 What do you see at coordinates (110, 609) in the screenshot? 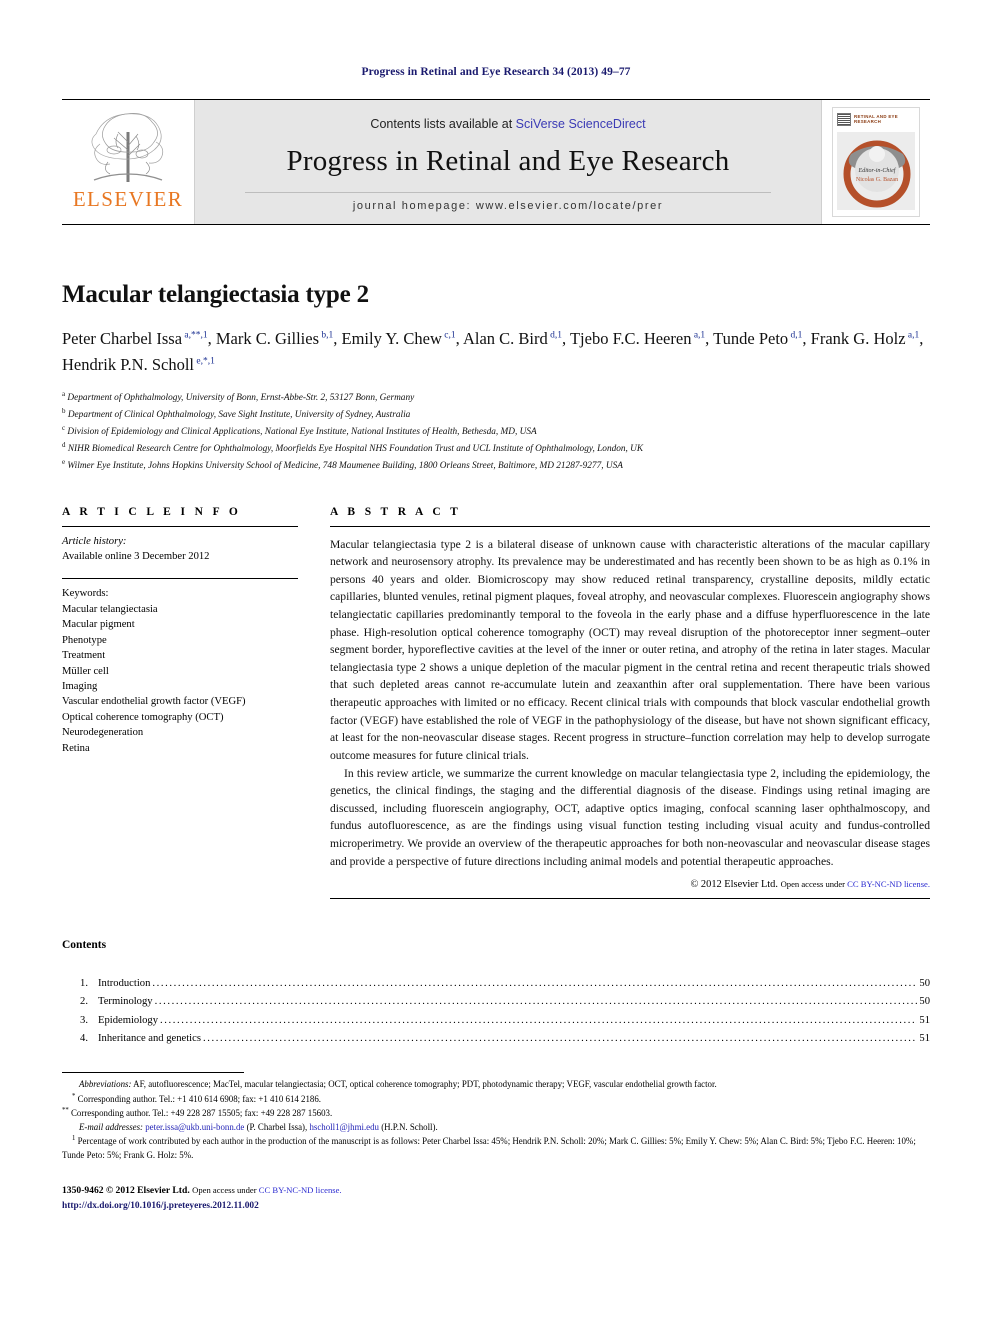
I see `keyword-item: Macular telangiectasia` at bounding box center [110, 609].